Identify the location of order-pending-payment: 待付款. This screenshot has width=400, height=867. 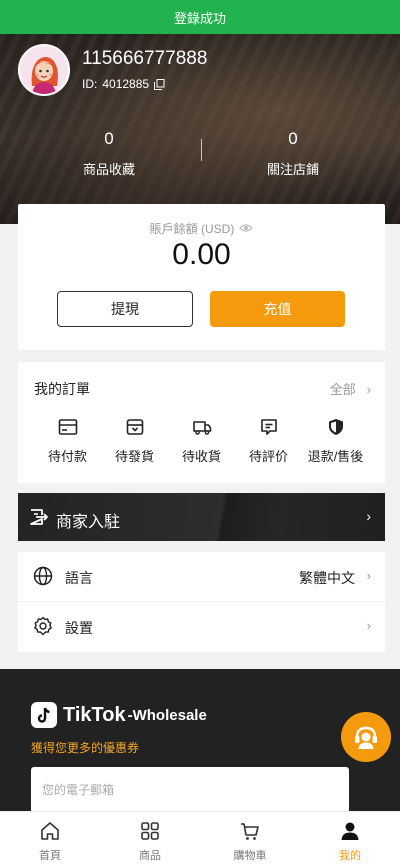
(67, 441).